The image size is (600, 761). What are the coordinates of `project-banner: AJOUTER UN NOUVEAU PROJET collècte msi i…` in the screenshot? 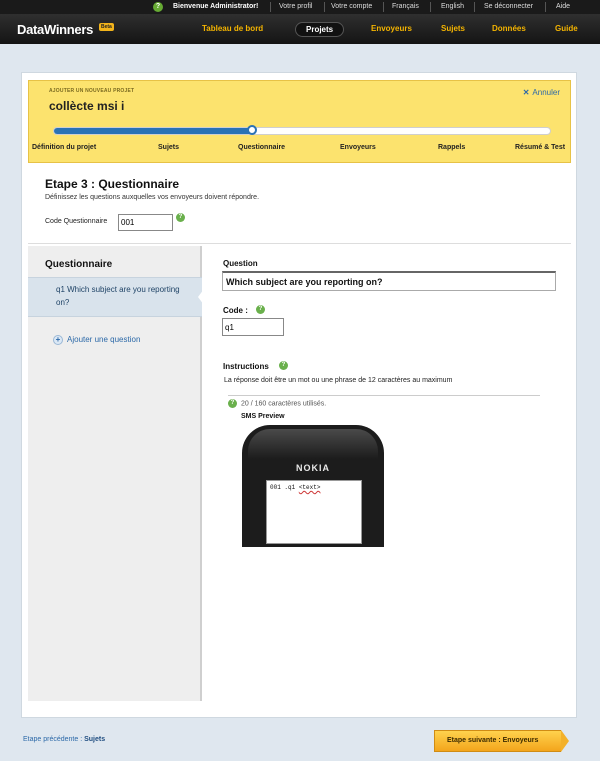 It's located at (299, 121).